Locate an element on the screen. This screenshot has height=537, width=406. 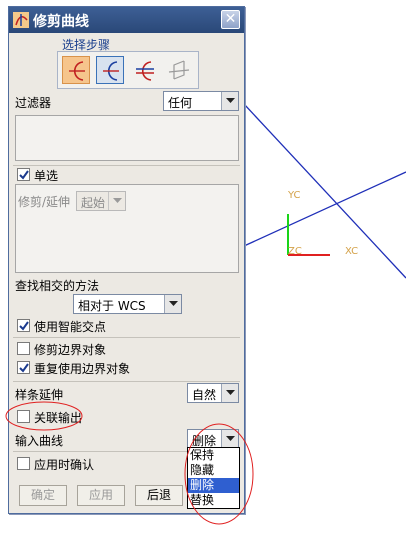
annotation-ellipse-input-curve is located at coordinates (219, 474).